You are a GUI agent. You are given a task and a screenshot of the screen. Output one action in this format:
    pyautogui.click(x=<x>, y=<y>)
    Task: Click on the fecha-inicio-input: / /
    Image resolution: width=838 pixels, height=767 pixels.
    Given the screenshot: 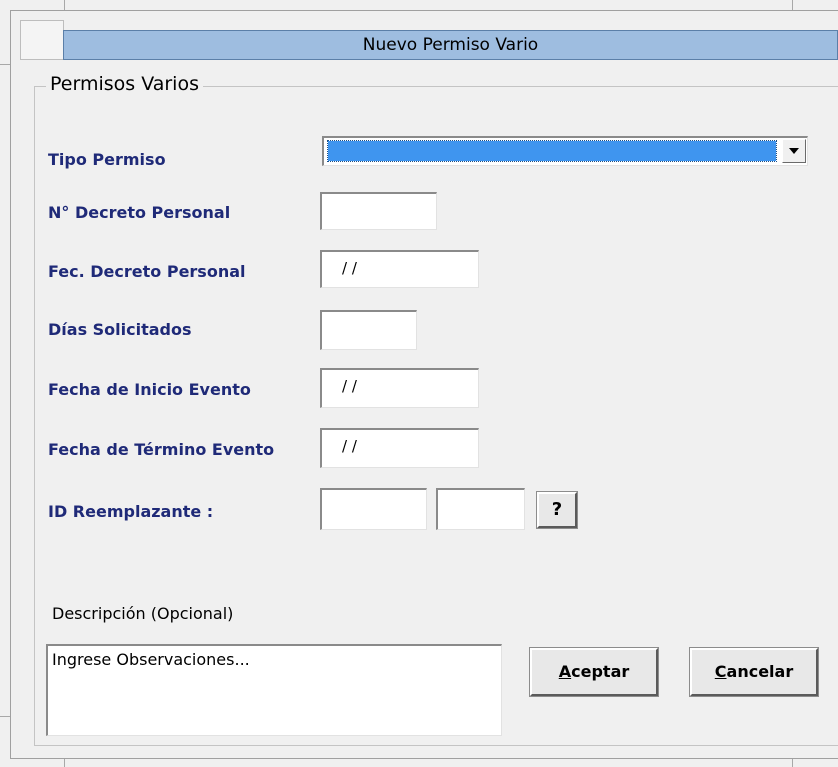 What is the action you would take?
    pyautogui.click(x=399, y=388)
    